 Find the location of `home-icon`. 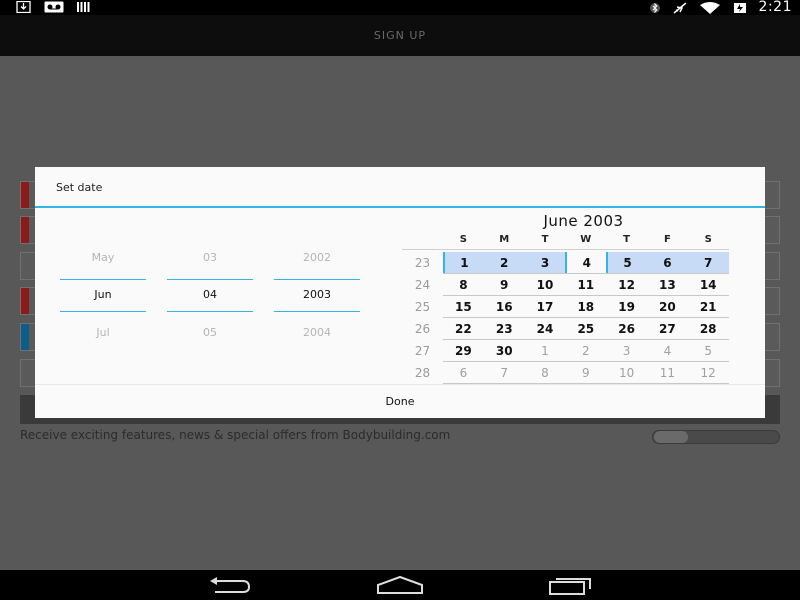

home-icon is located at coordinates (400, 585).